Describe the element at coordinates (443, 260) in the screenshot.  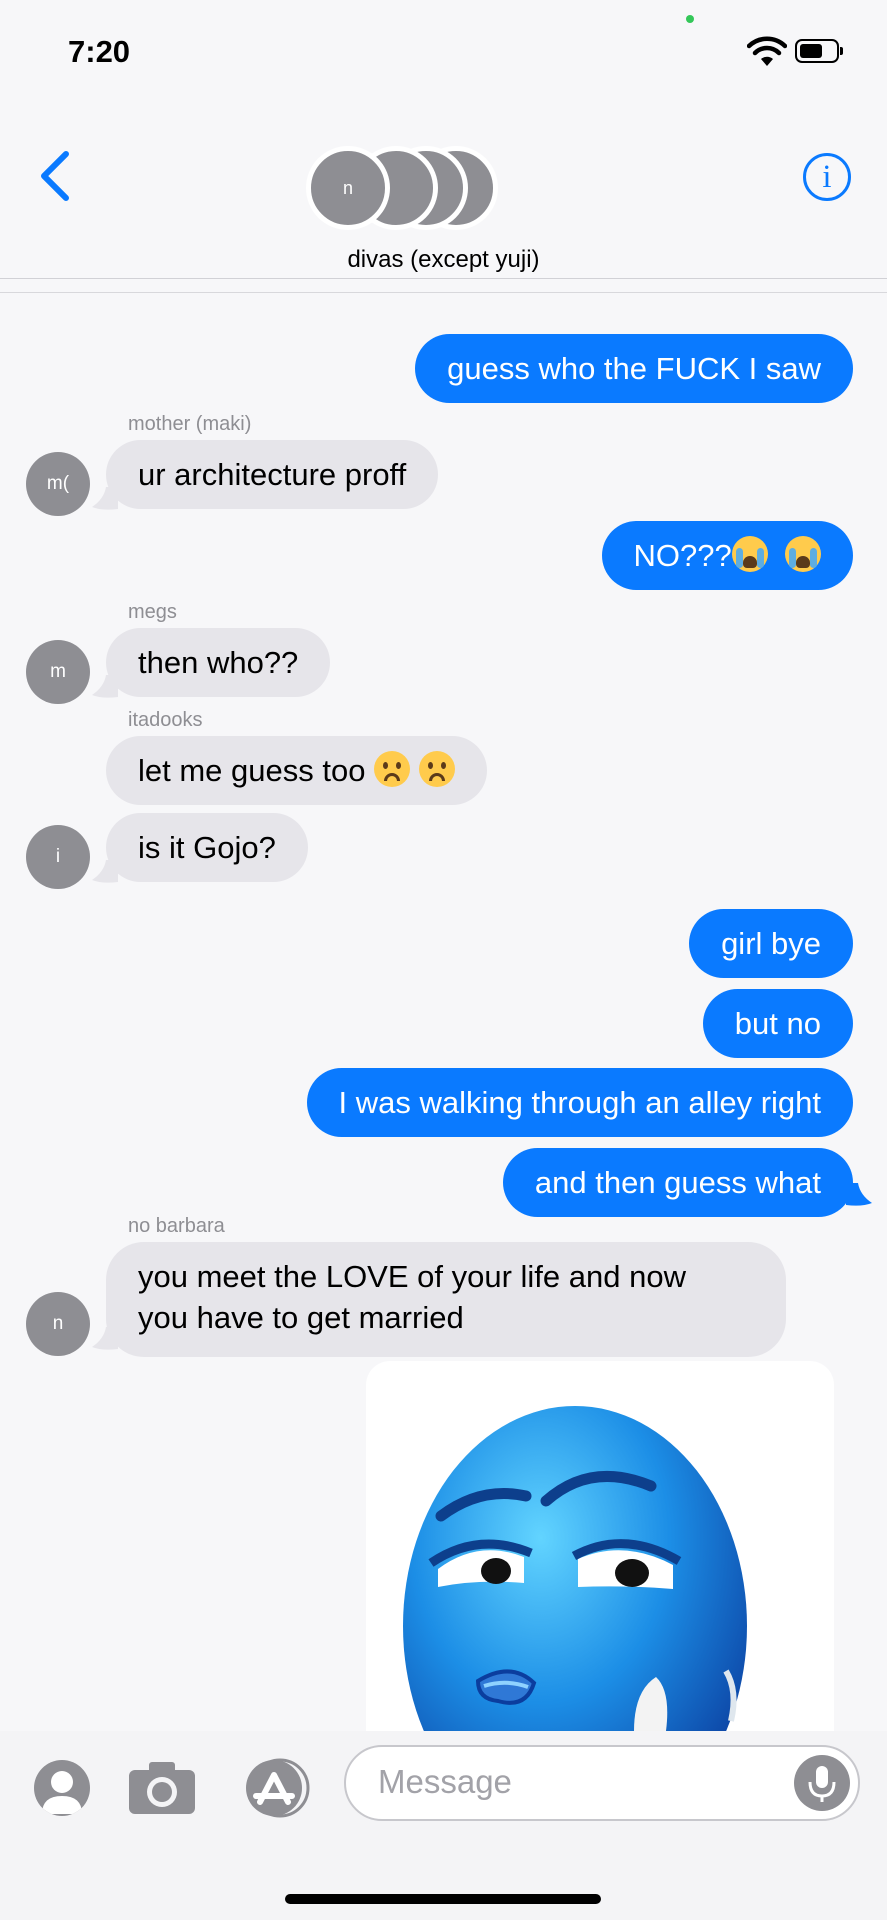
I see `conversation-title: divas (except yuji)` at that location.